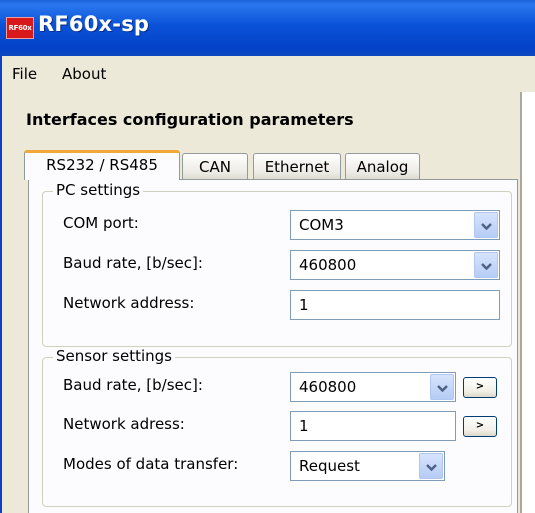 The height and width of the screenshot is (513, 535). I want to click on pc-address-label: Network address:, so click(129, 303).